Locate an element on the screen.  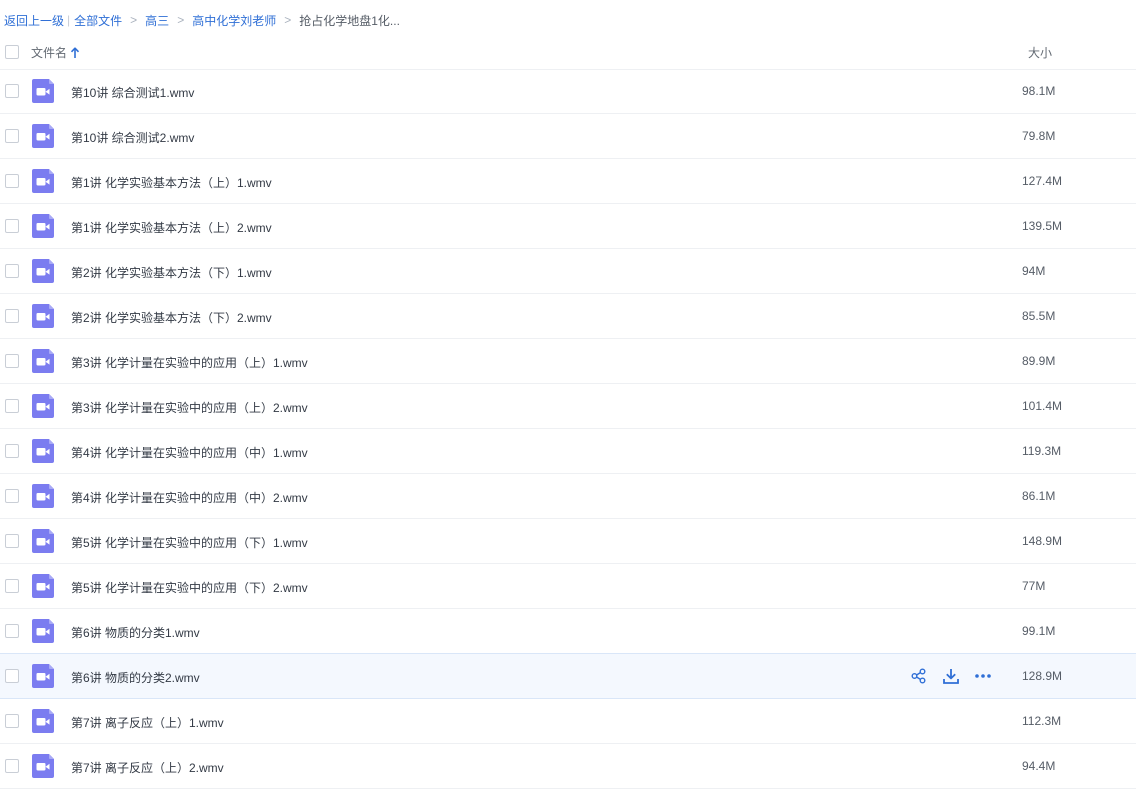
file-name: 第6讲 物质的分类1.wmv is located at coordinates (135, 632).